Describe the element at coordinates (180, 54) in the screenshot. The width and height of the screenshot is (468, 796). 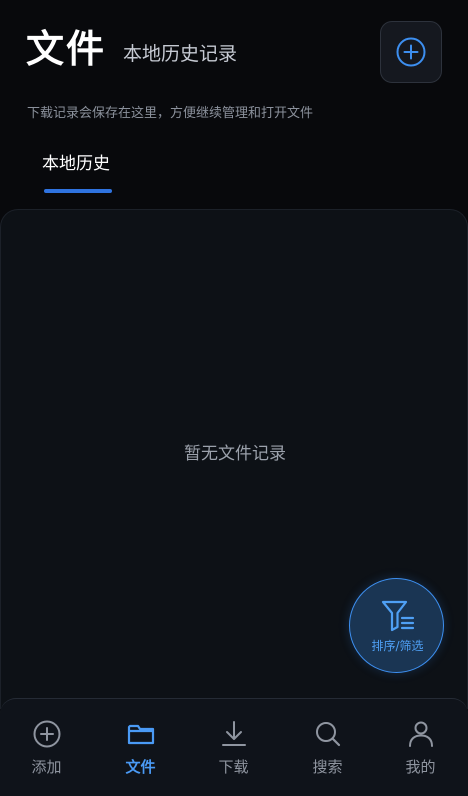
I see `page-subtitle: 本地历史记录` at that location.